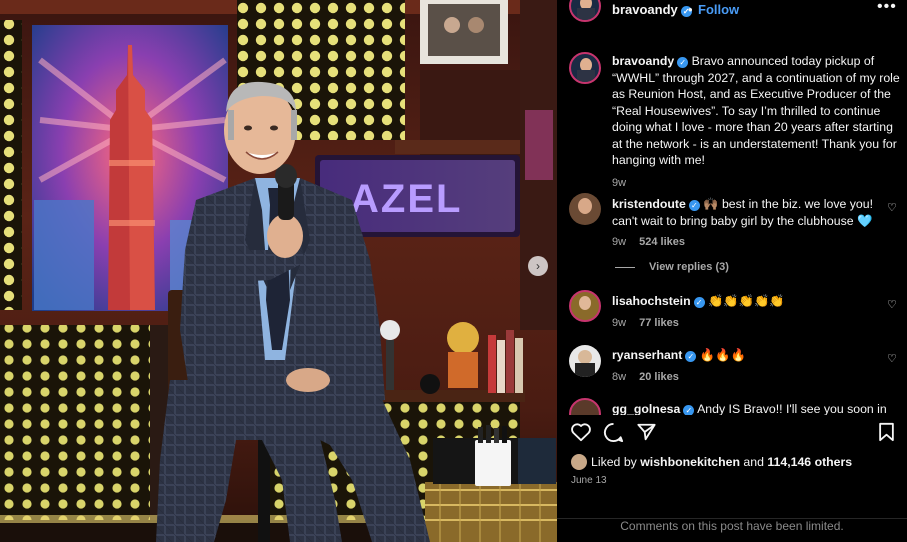 The width and height of the screenshot is (907, 542). I want to click on comment-likes: 20 likes, so click(659, 377).